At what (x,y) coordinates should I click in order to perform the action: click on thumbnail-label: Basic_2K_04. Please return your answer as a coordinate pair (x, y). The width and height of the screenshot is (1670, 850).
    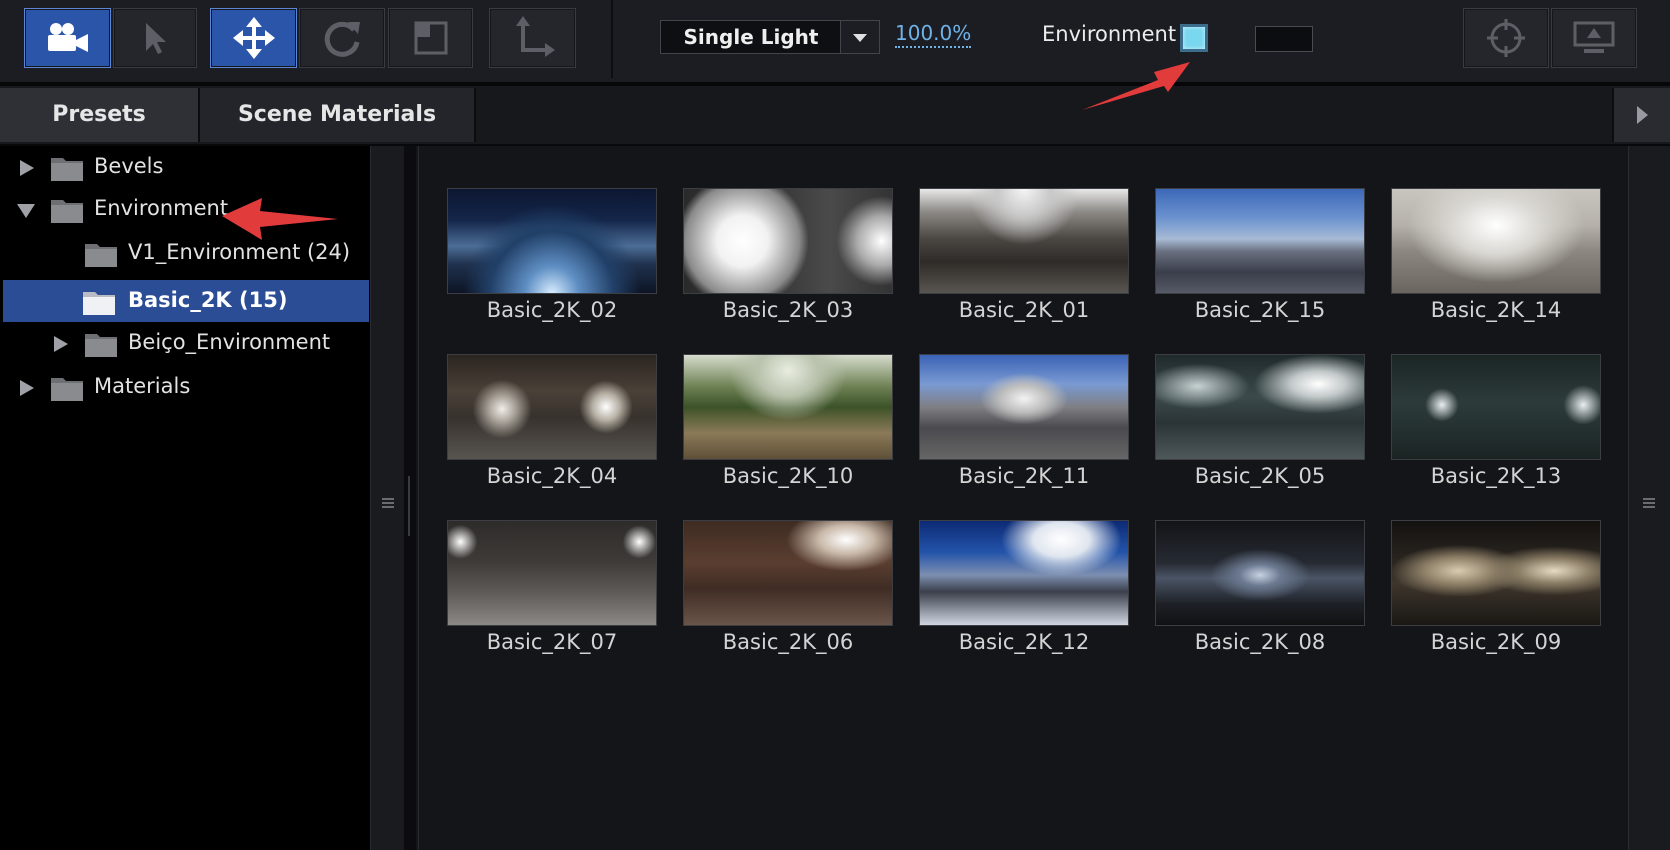
    Looking at the image, I should click on (552, 476).